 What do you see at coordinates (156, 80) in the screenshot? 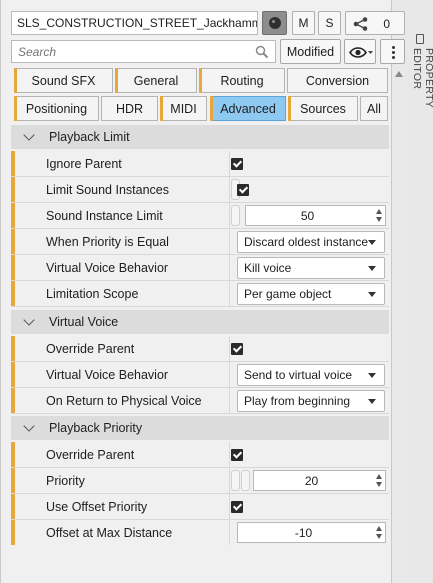
I see `tab-general: General` at bounding box center [156, 80].